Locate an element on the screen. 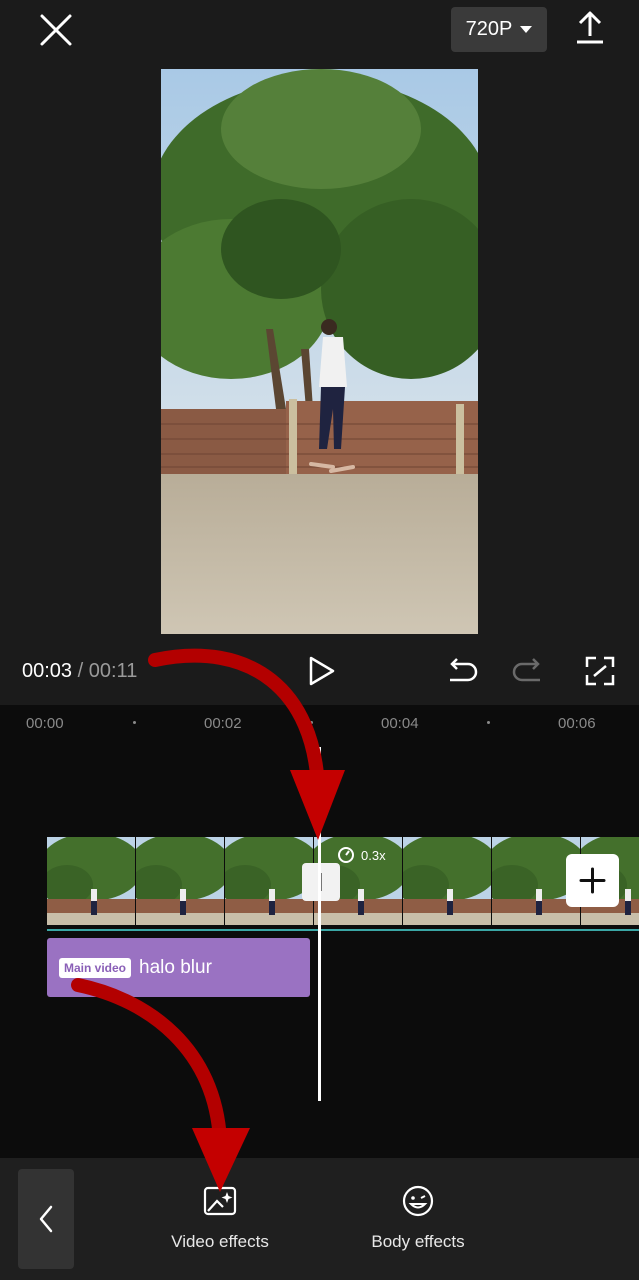  body-effects-label: Body effects is located at coordinates (418, 1241).